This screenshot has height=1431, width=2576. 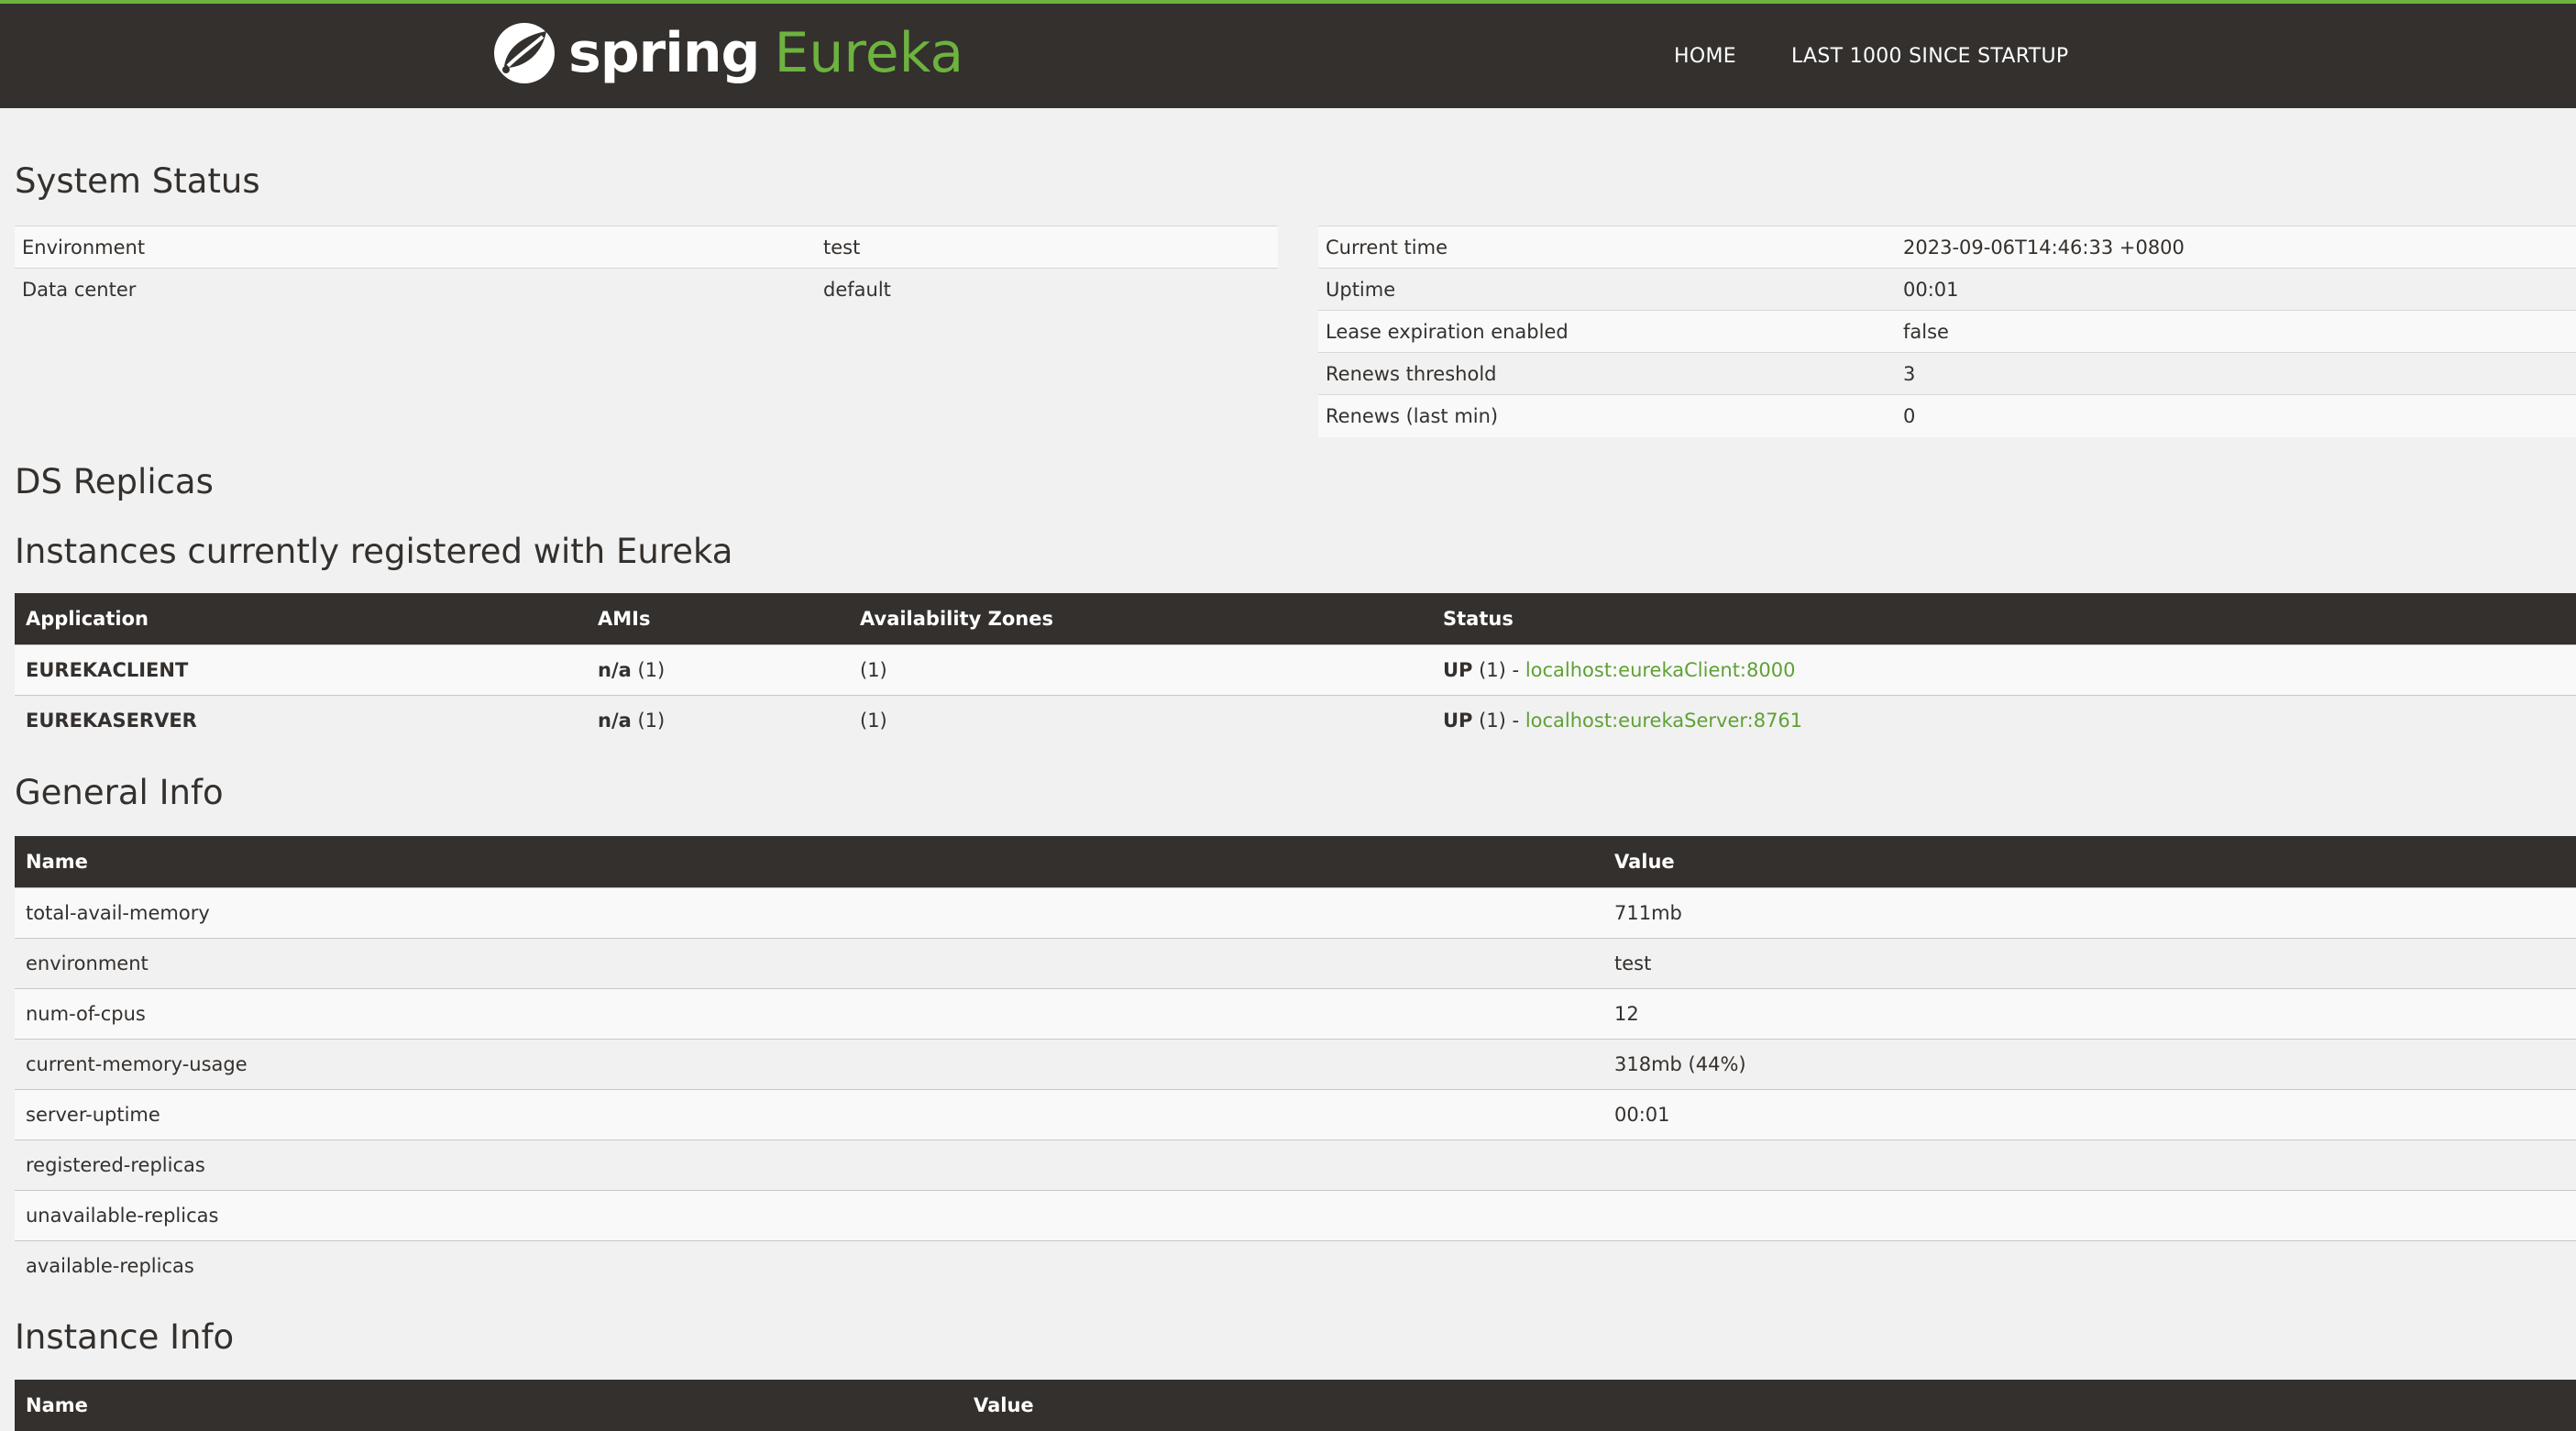 I want to click on status-value: false, so click(x=2236, y=331).